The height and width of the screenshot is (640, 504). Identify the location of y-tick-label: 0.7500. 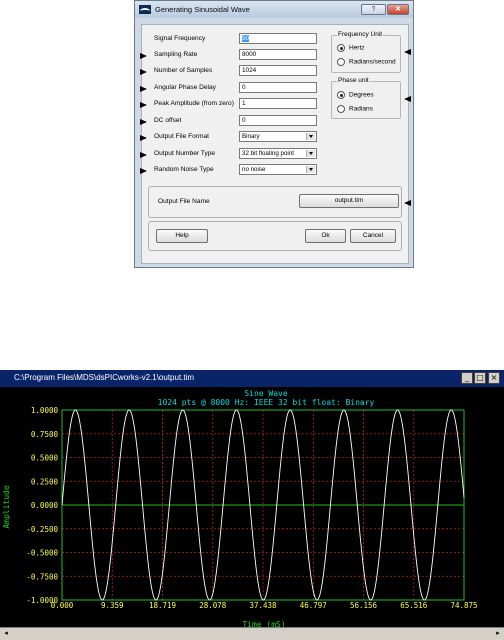
(45, 434).